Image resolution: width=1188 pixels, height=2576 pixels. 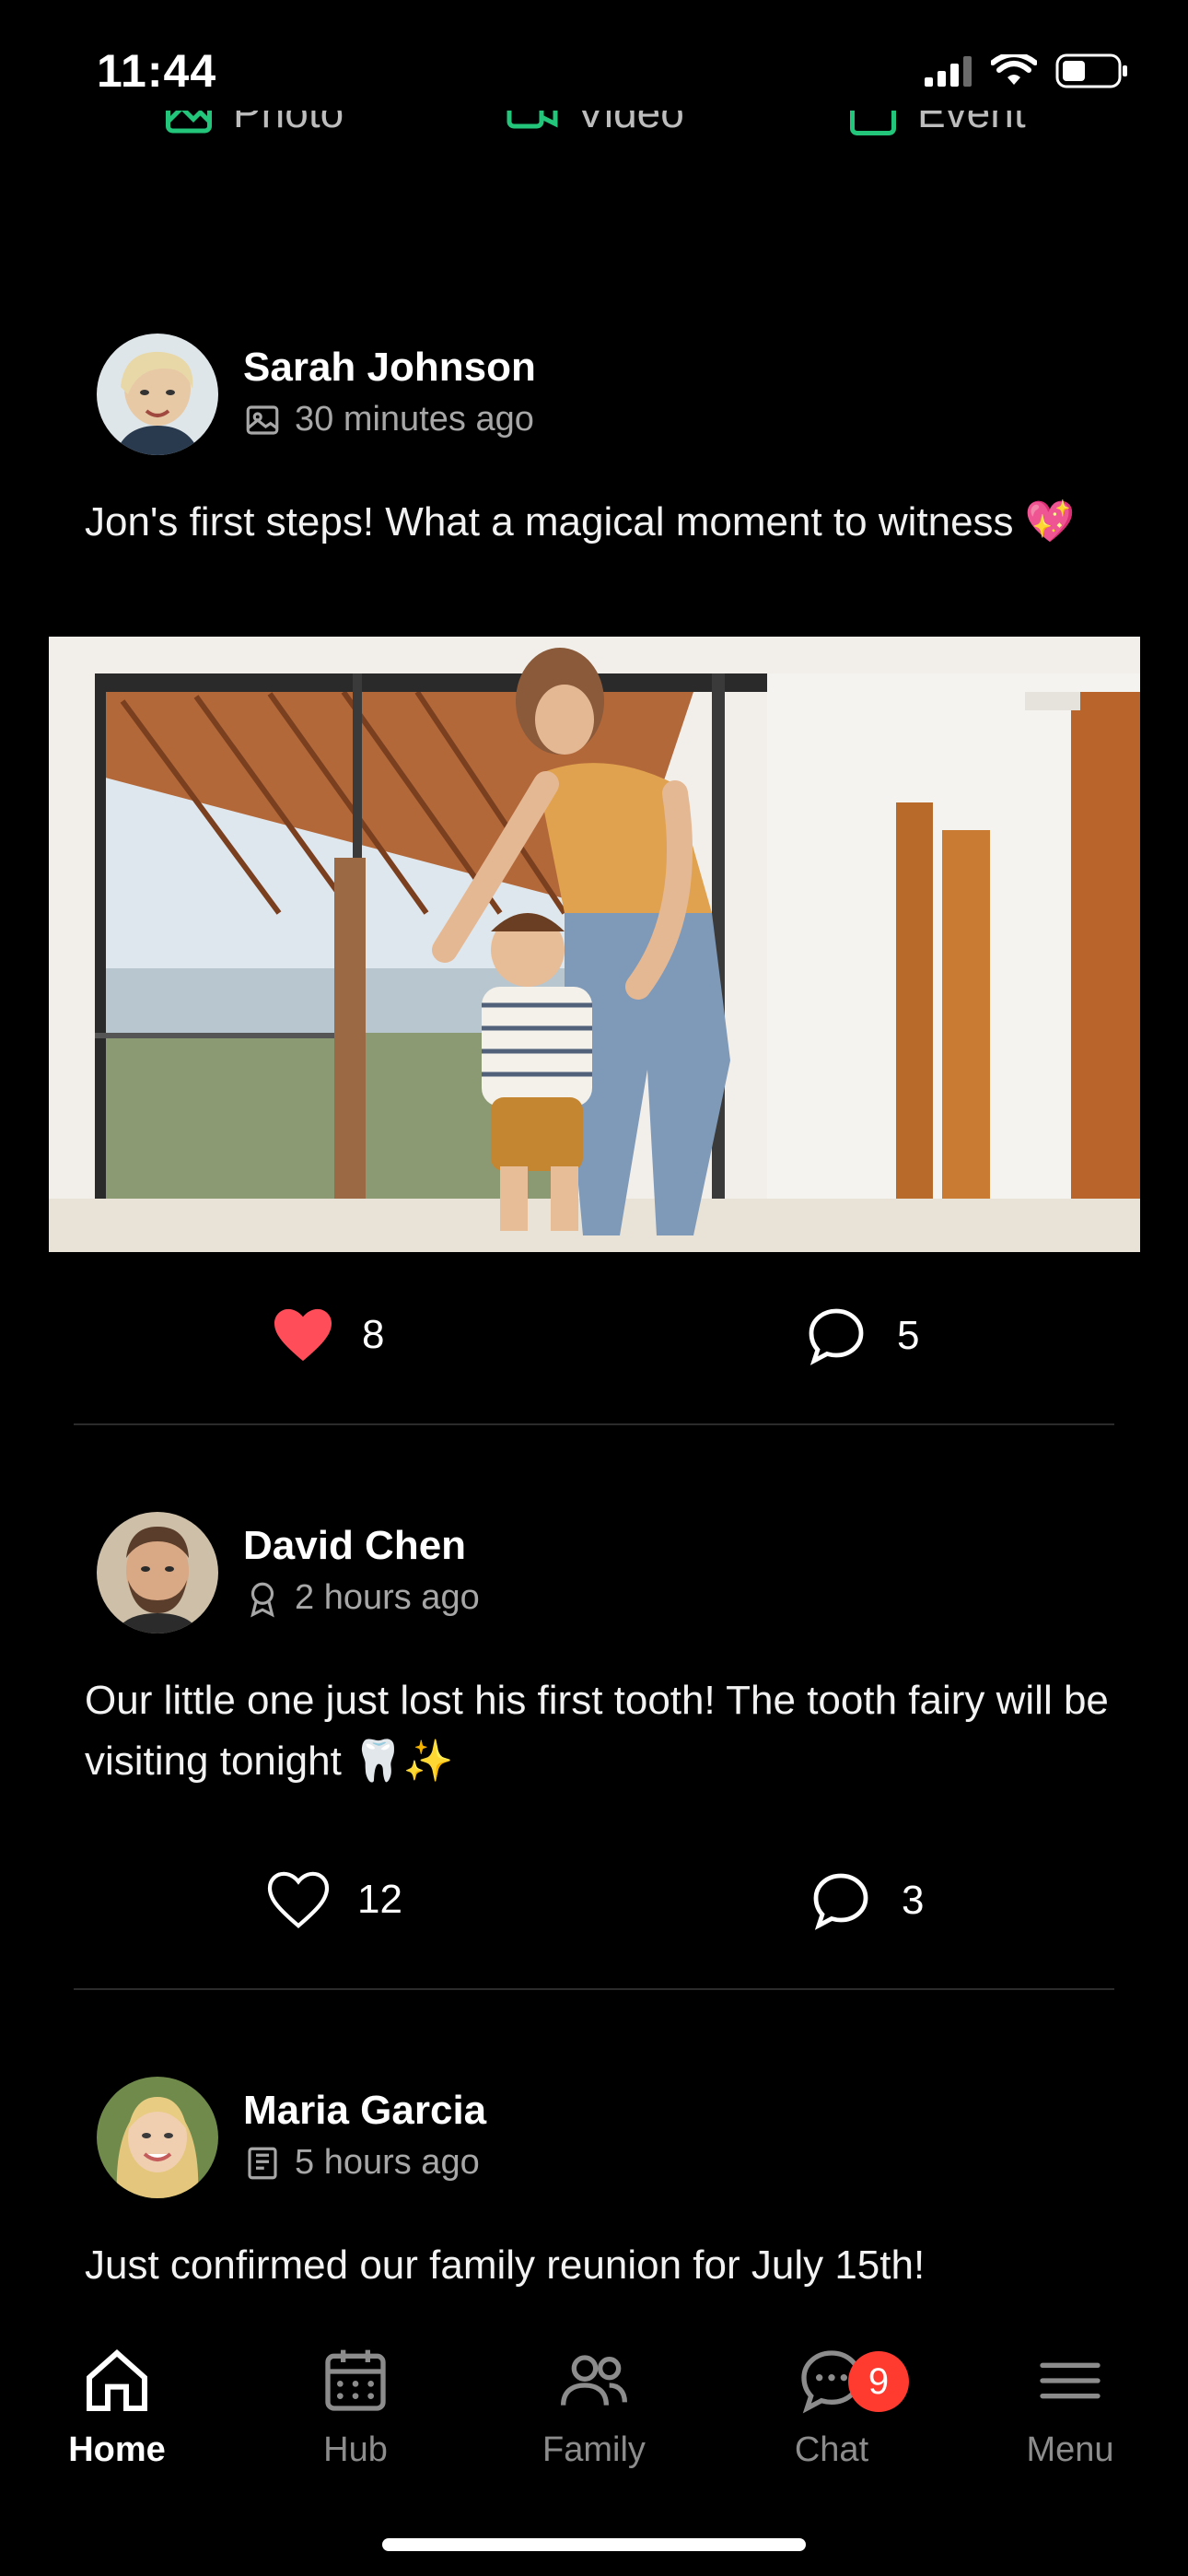 What do you see at coordinates (594, 143) in the screenshot?
I see `post-composer-options: Photo Video Event` at bounding box center [594, 143].